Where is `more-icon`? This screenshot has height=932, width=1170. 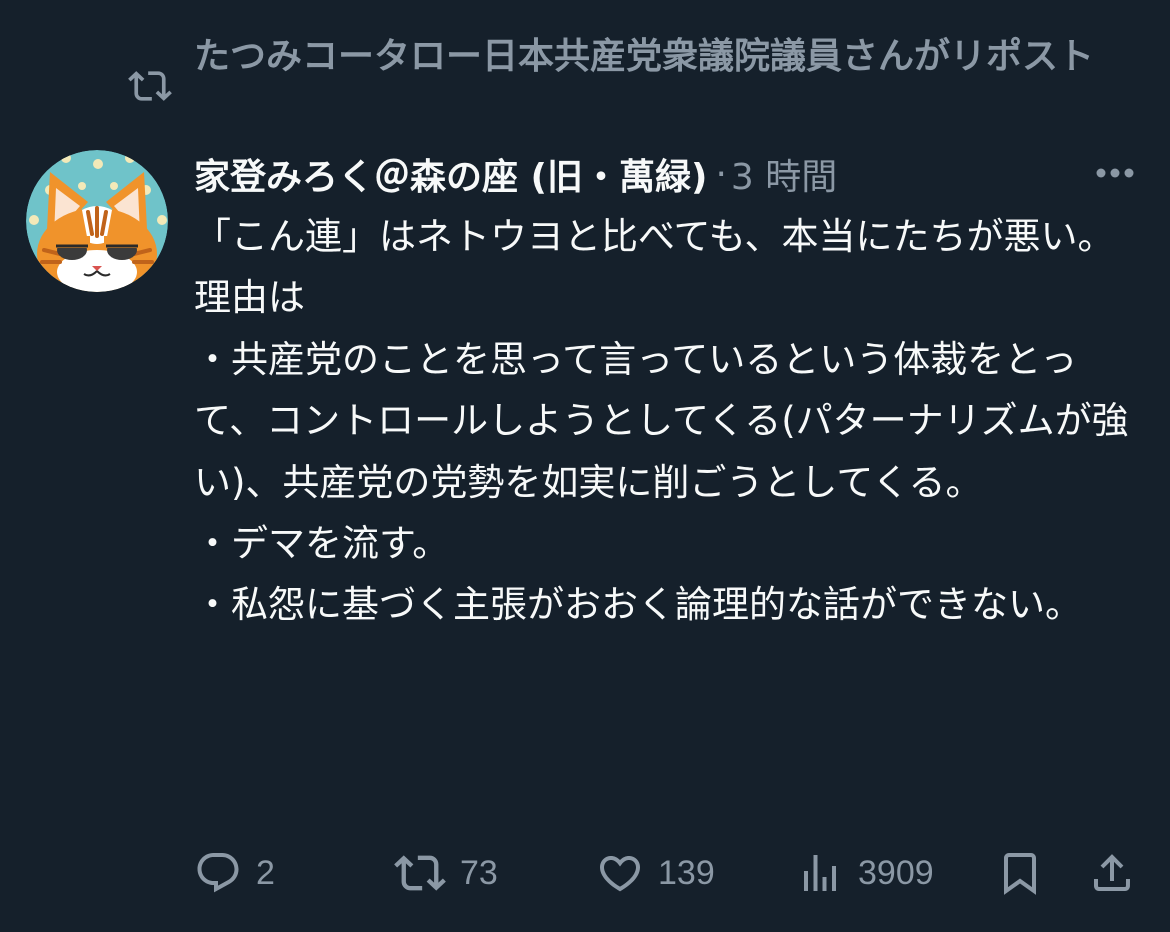
more-icon is located at coordinates (1115, 173).